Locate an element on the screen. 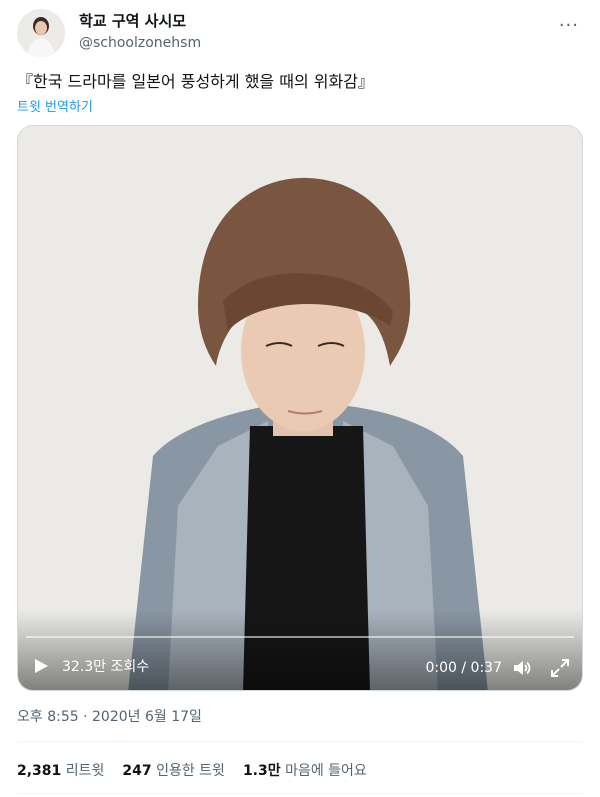  fullscreen-icon is located at coordinates (560, 668).